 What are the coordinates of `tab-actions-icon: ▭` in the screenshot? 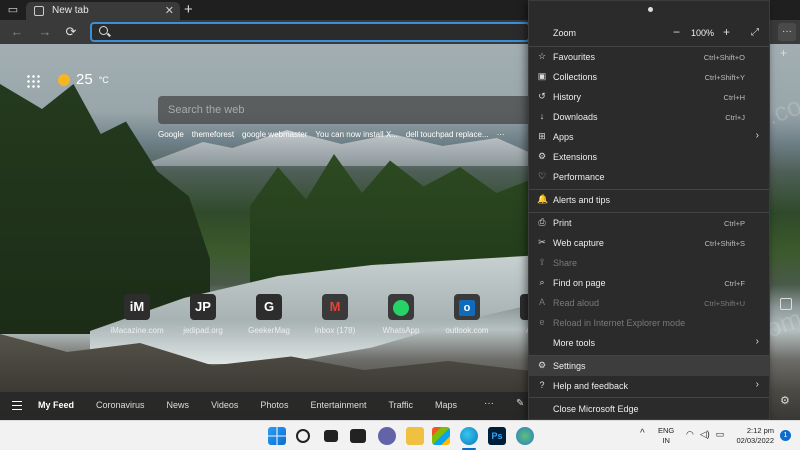 It's located at (13, 10).